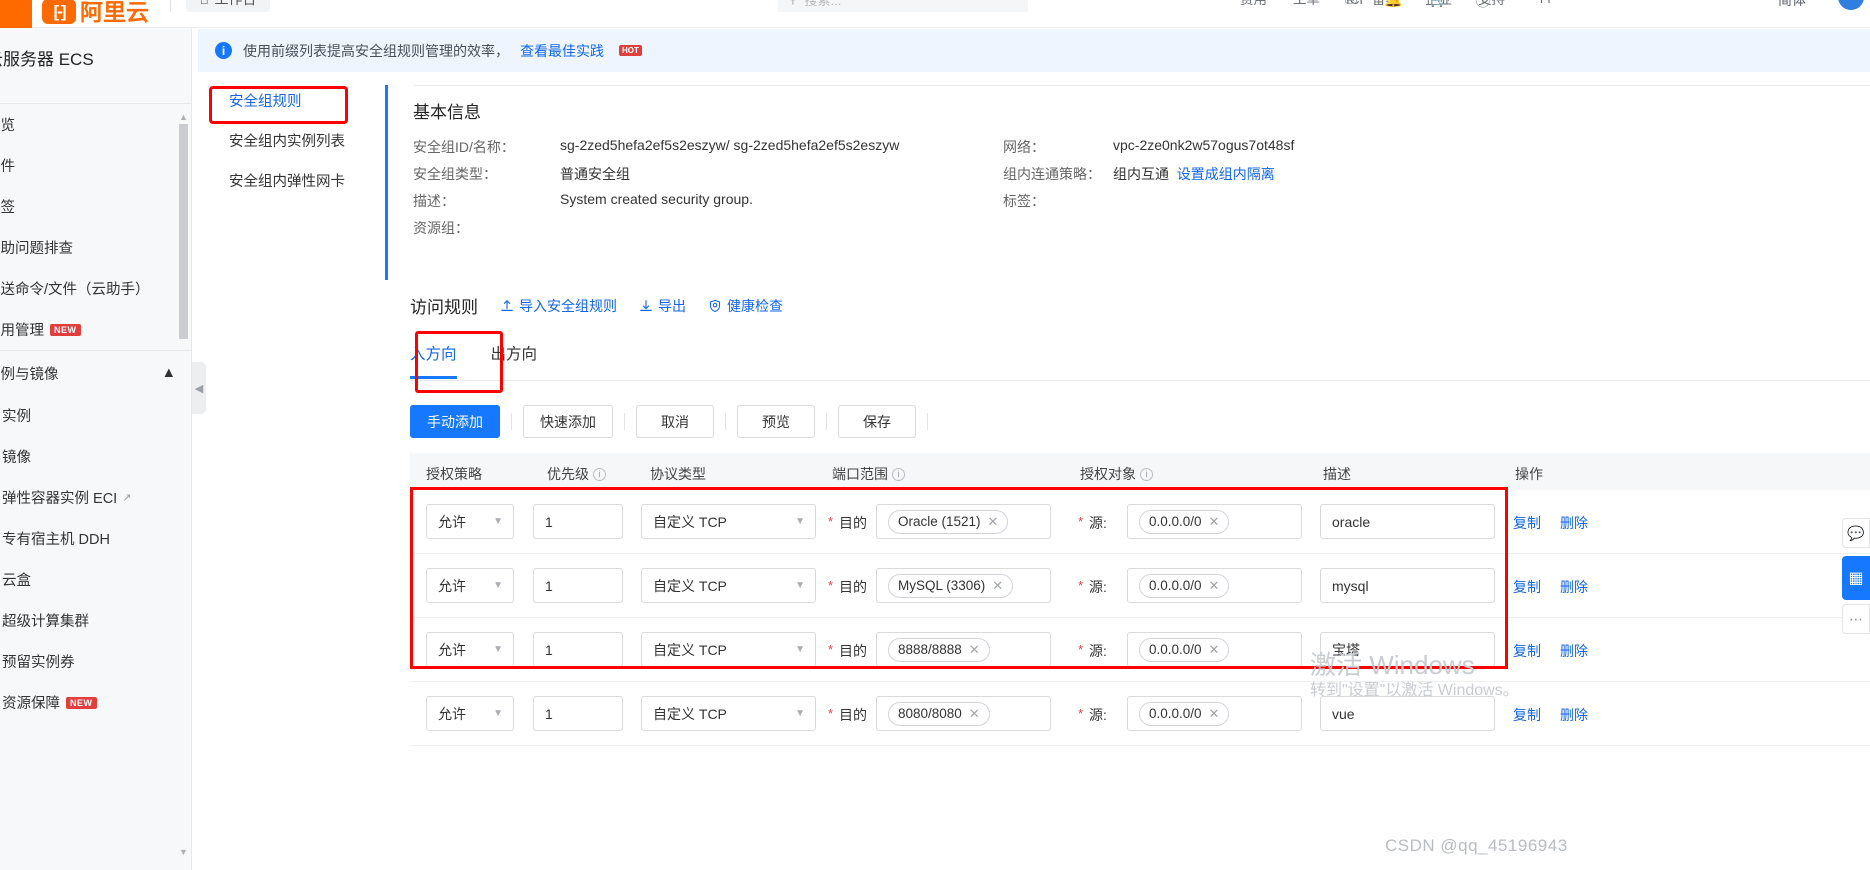  What do you see at coordinates (96, 620) in the screenshot?
I see `sidebar-item-scc: 超级计算集群` at bounding box center [96, 620].